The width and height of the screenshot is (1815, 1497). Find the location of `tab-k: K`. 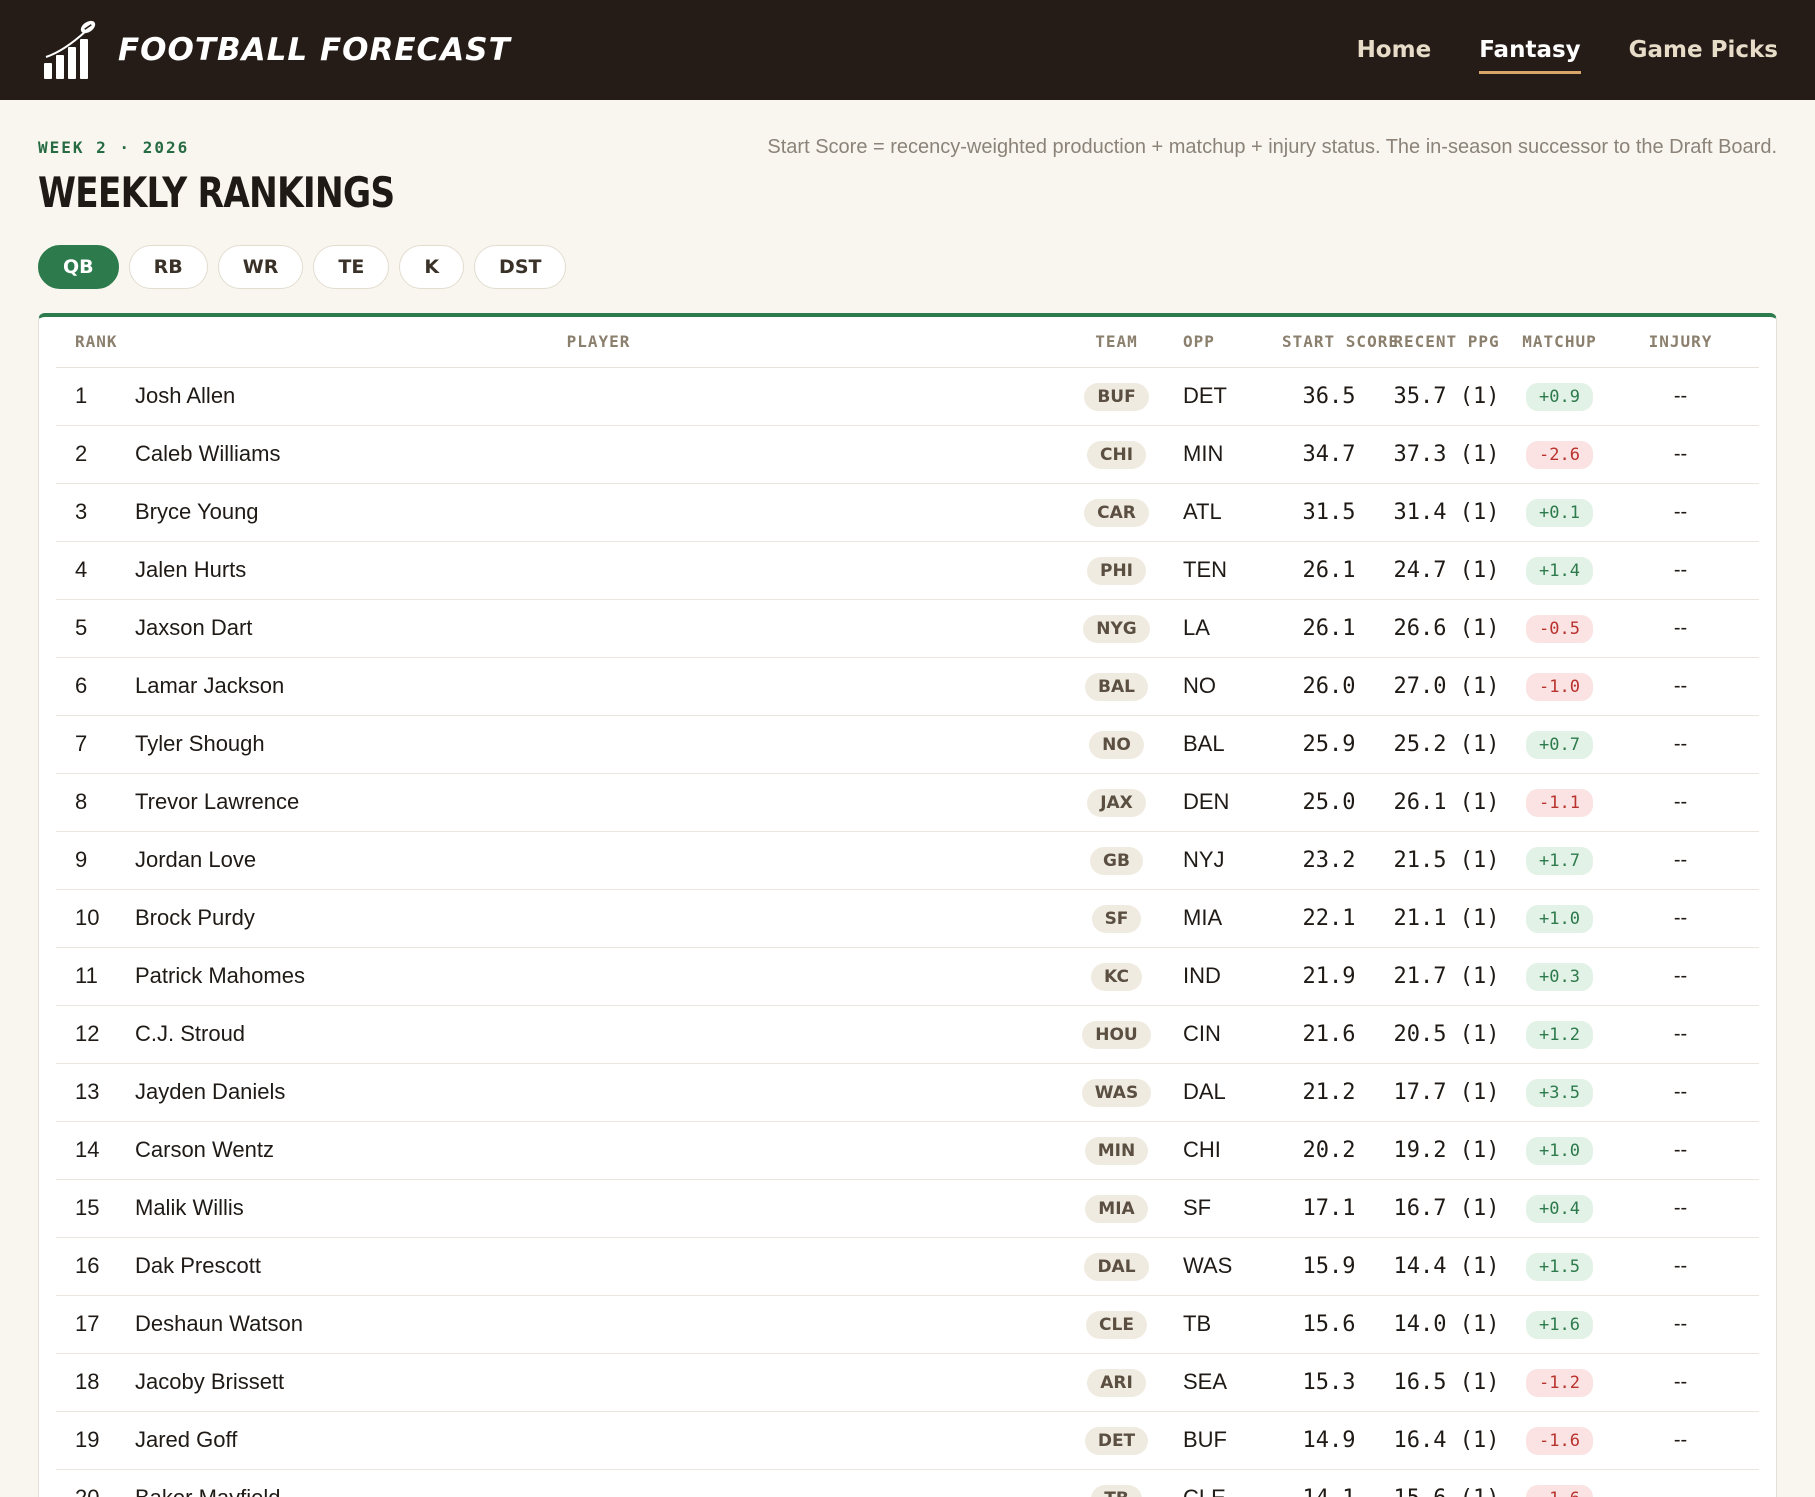

tab-k: K is located at coordinates (432, 267).